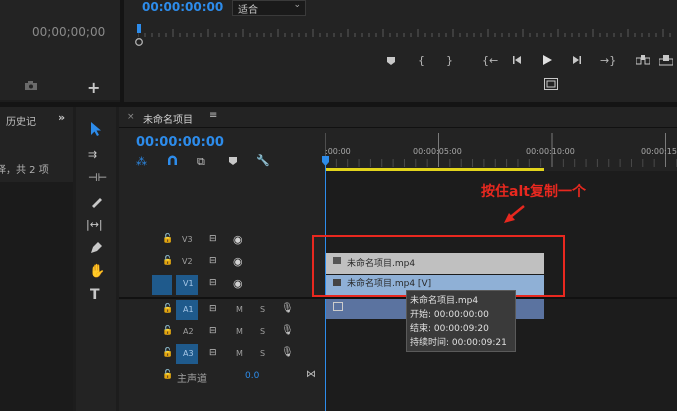  I want to click on selection-status: 选择，共 2 项, so click(24, 170).